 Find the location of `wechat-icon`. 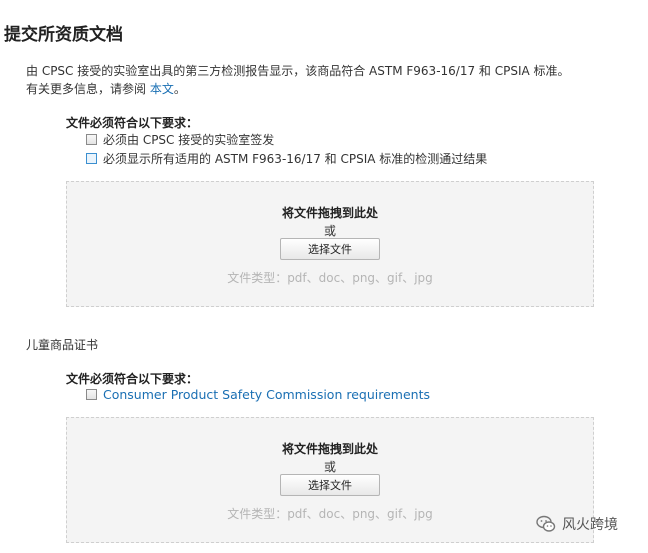

wechat-icon is located at coordinates (546, 523).